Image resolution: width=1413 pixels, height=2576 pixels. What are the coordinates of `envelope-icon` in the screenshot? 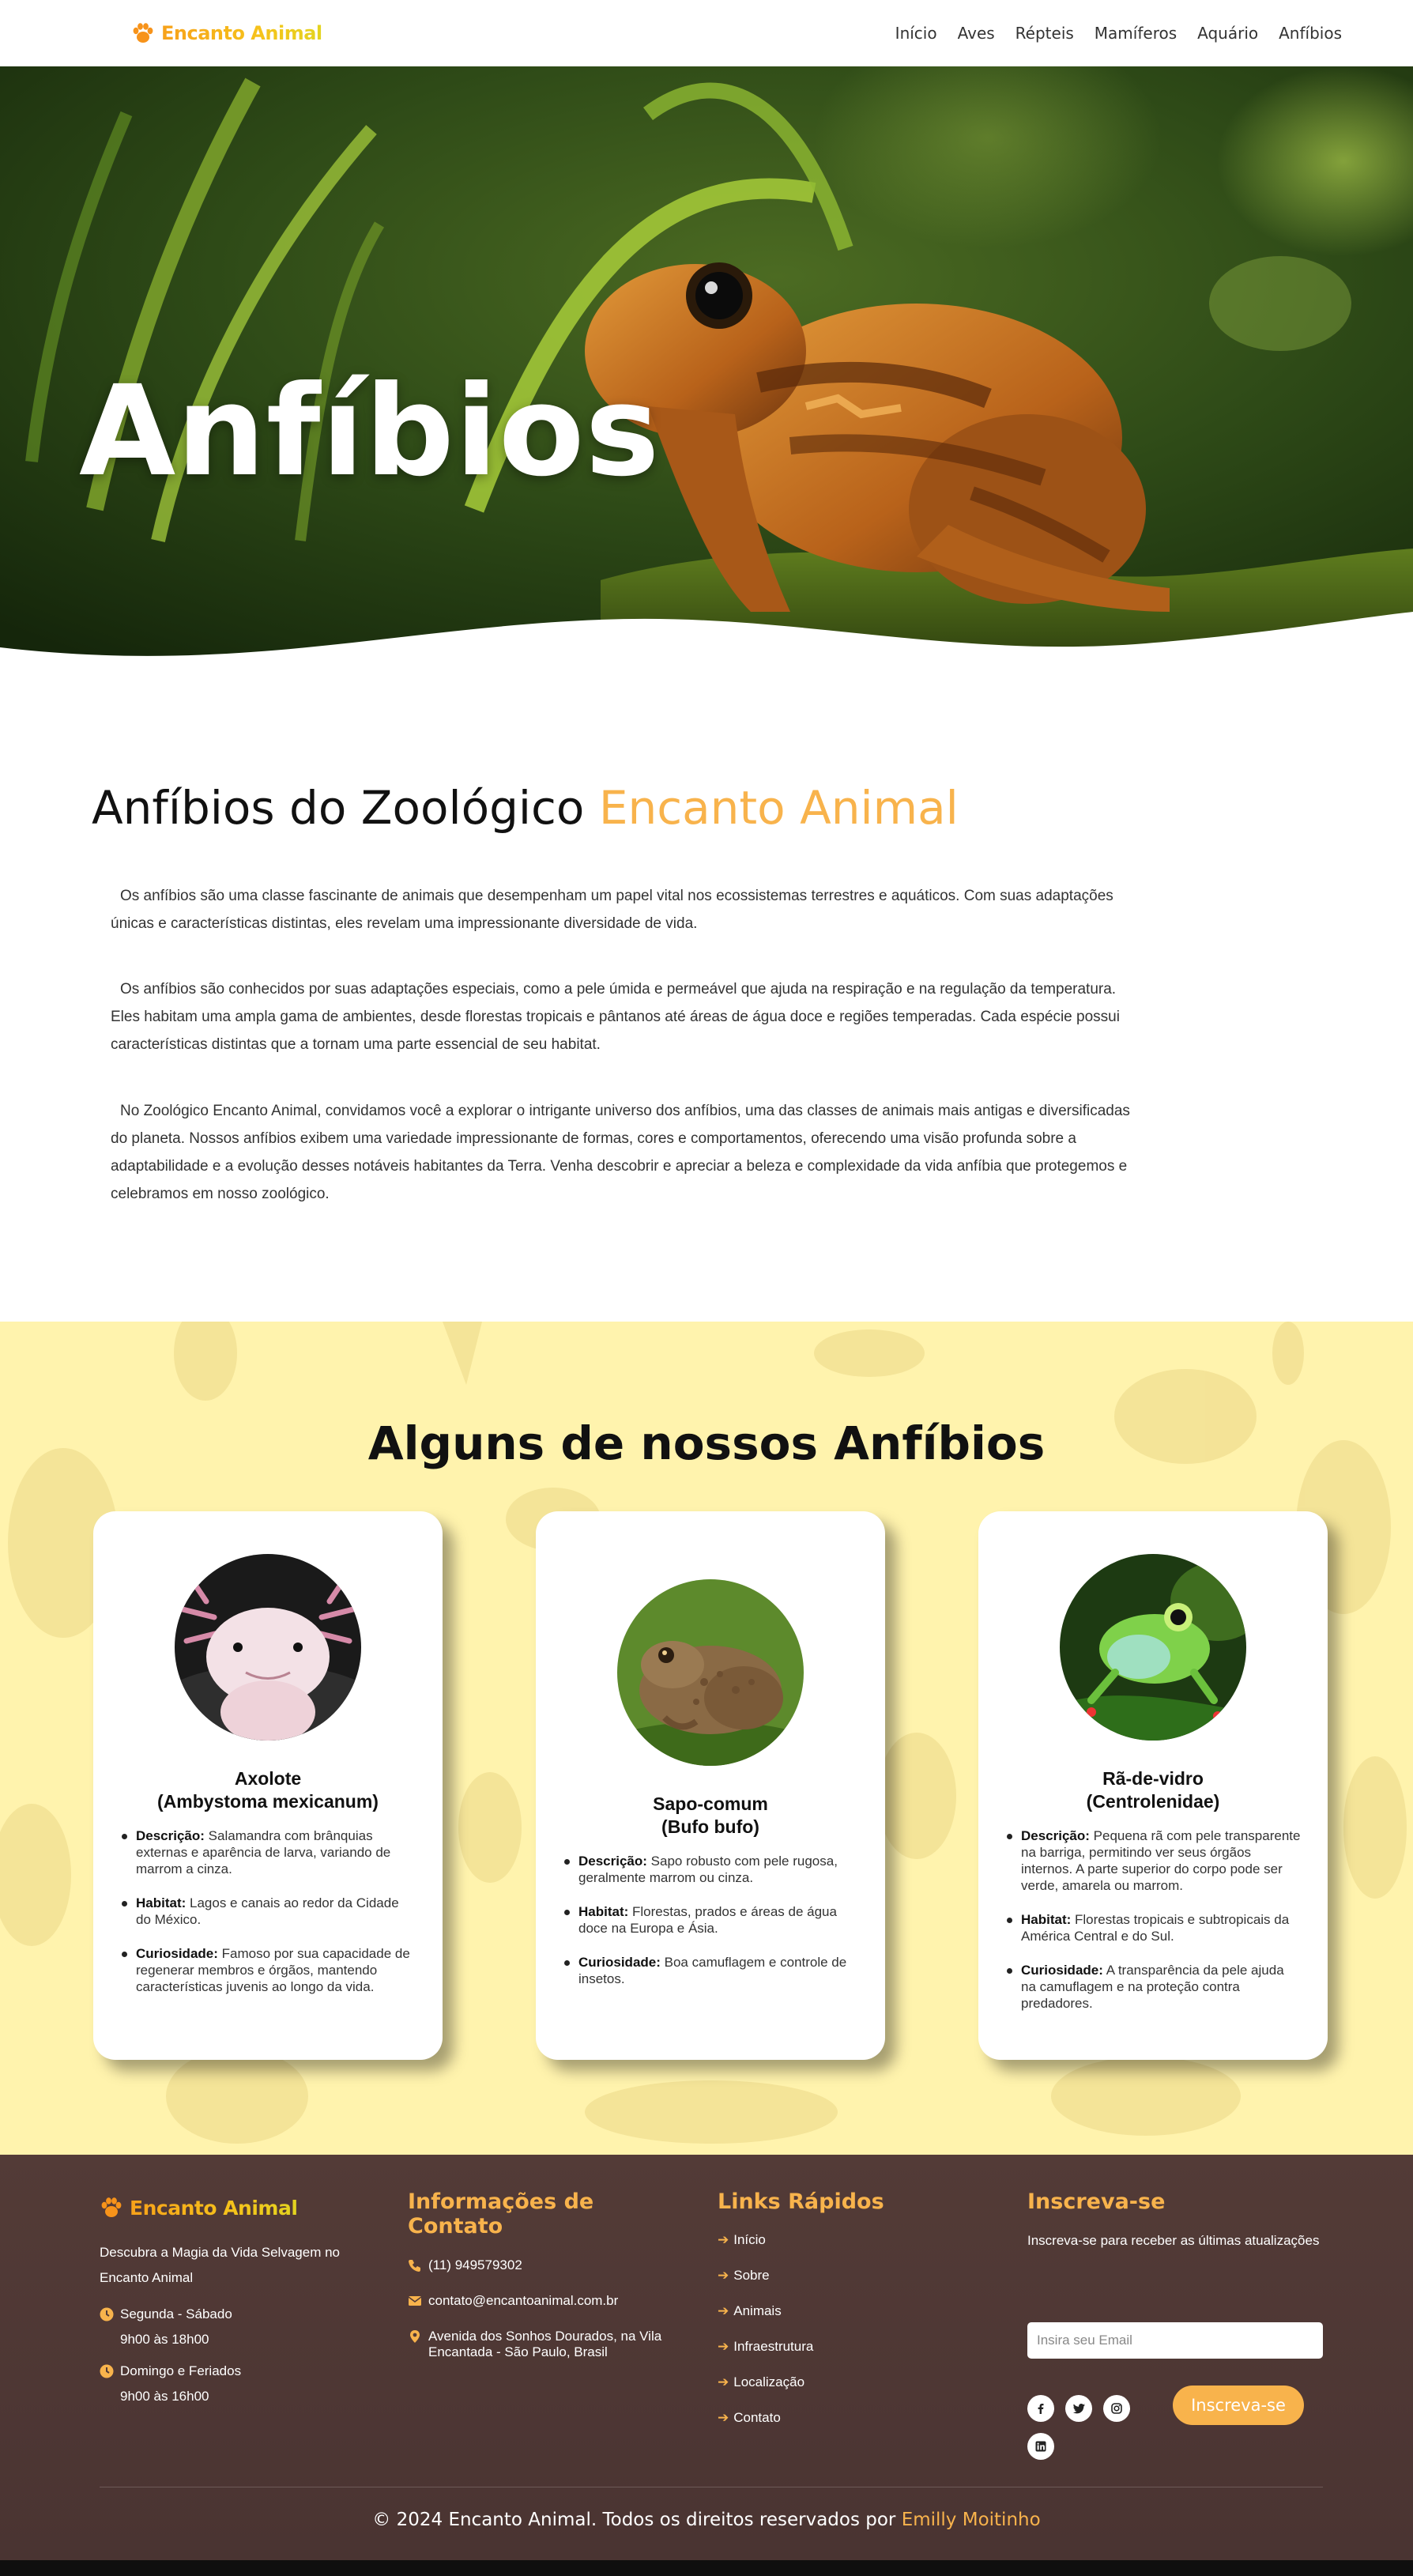 It's located at (415, 2301).